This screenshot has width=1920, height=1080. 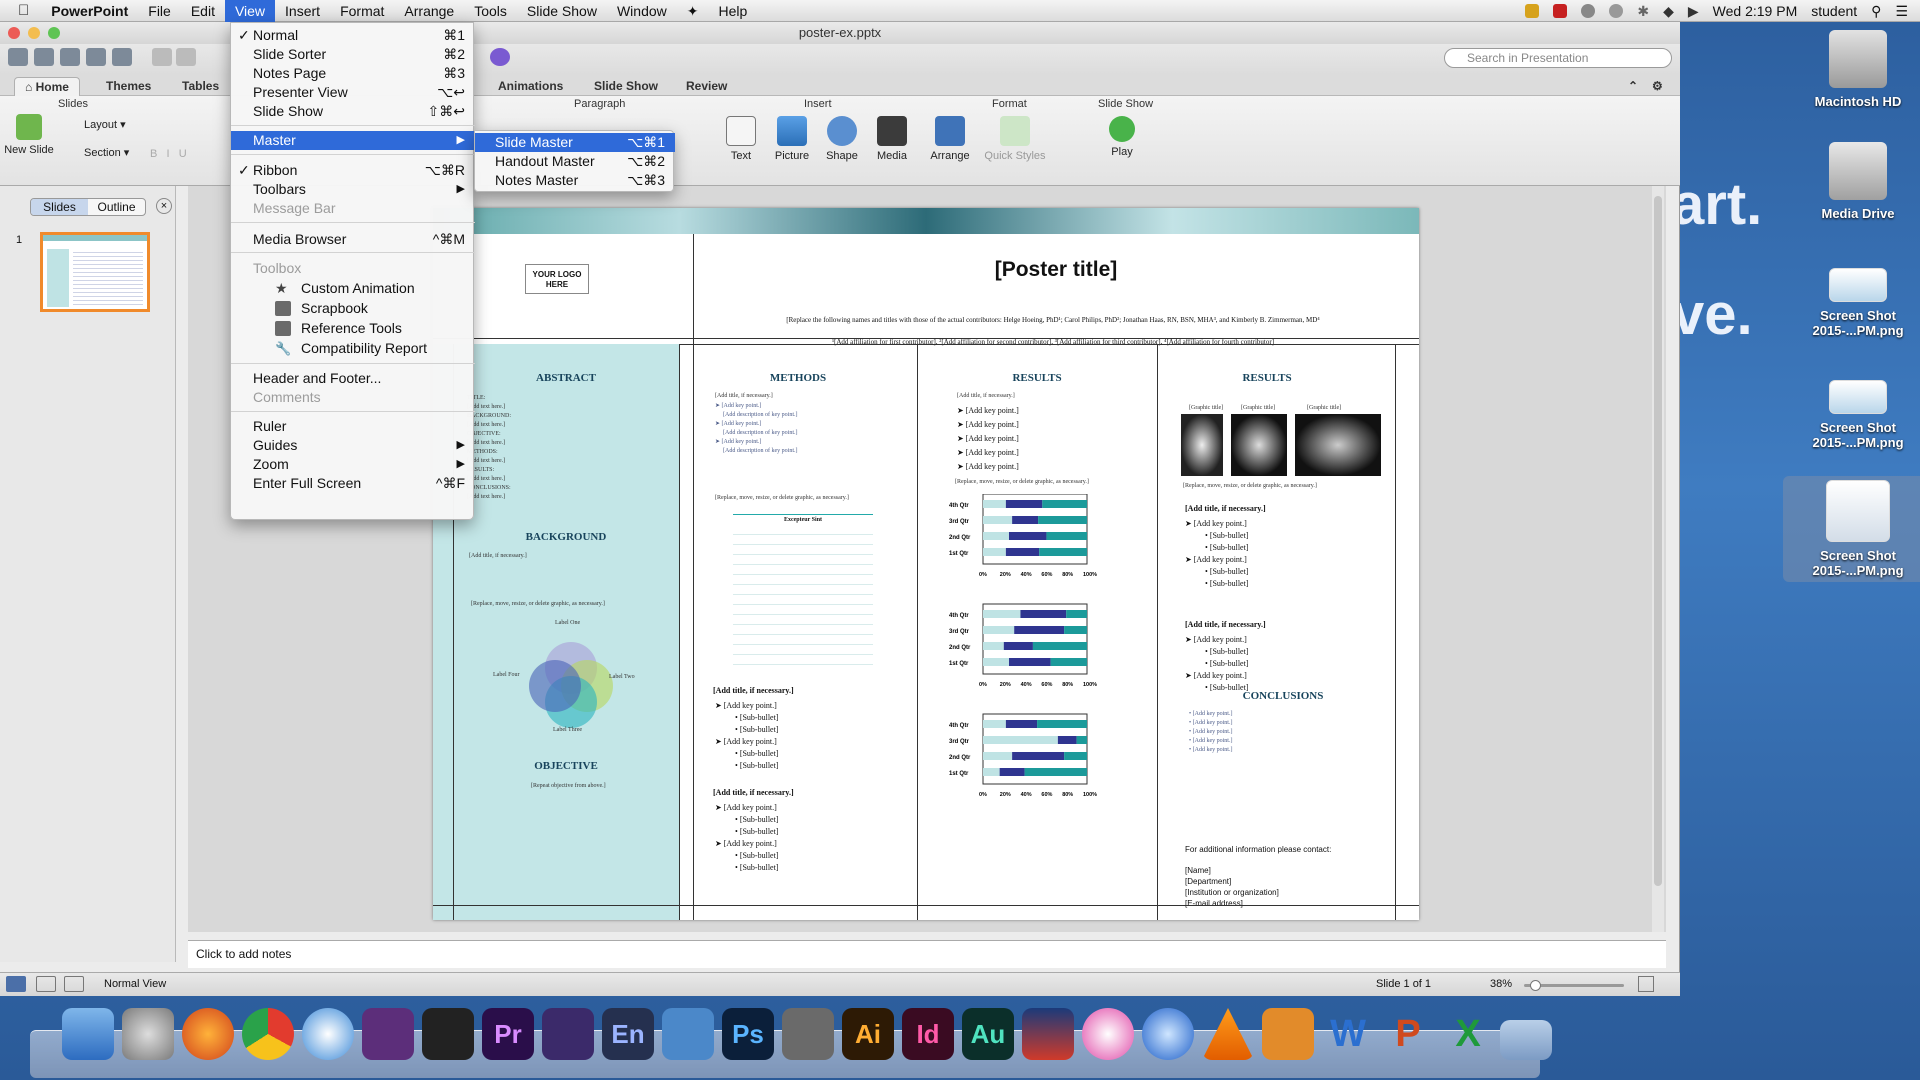 I want to click on close-pane-icon: ×, so click(x=164, y=206).